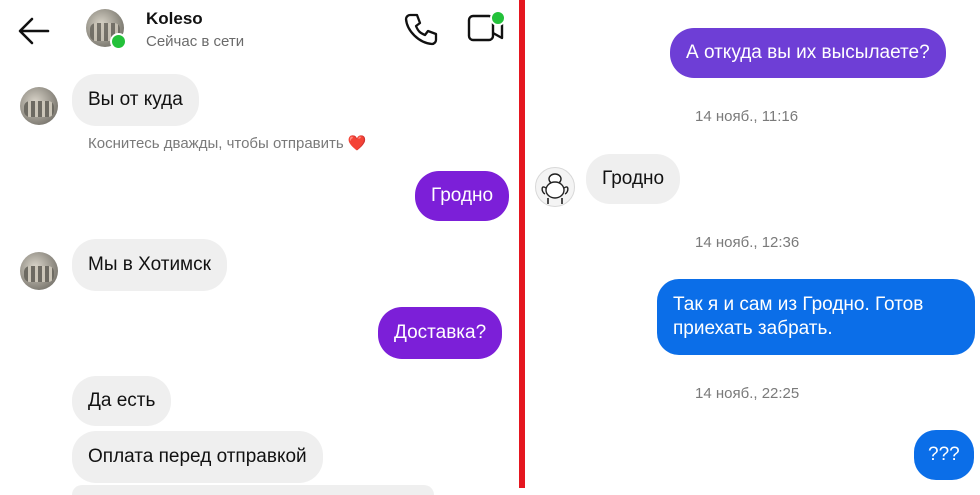  I want to click on message-outgoing: ???, so click(944, 455).